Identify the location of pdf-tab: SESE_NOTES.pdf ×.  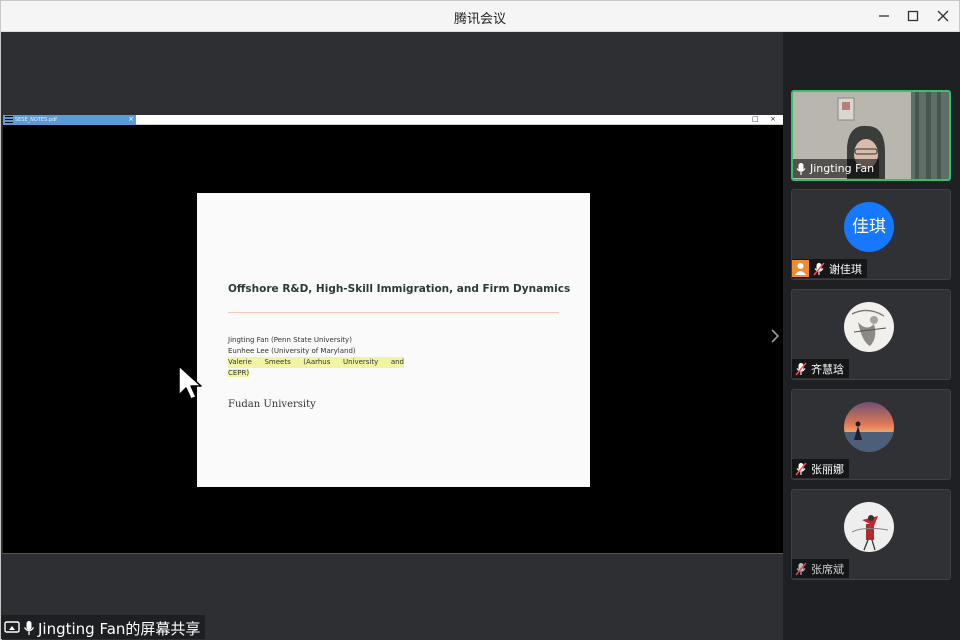
(69, 120).